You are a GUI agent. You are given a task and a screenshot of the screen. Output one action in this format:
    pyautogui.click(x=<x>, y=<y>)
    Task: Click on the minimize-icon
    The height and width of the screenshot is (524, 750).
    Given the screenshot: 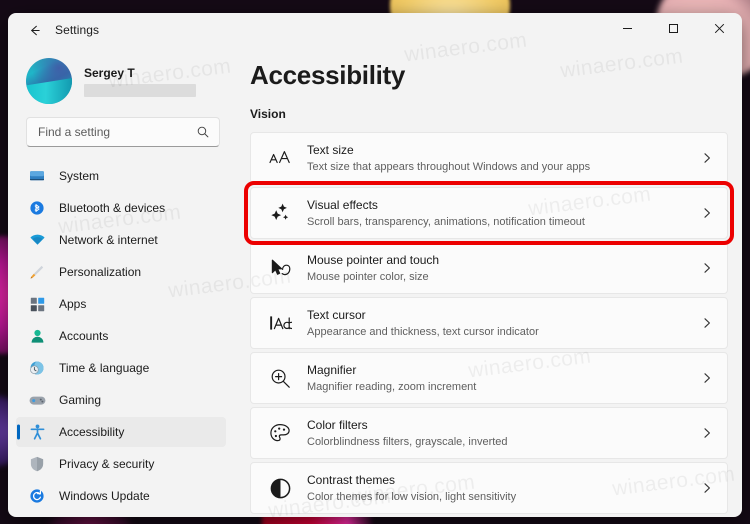 What is the action you would take?
    pyautogui.click(x=627, y=30)
    